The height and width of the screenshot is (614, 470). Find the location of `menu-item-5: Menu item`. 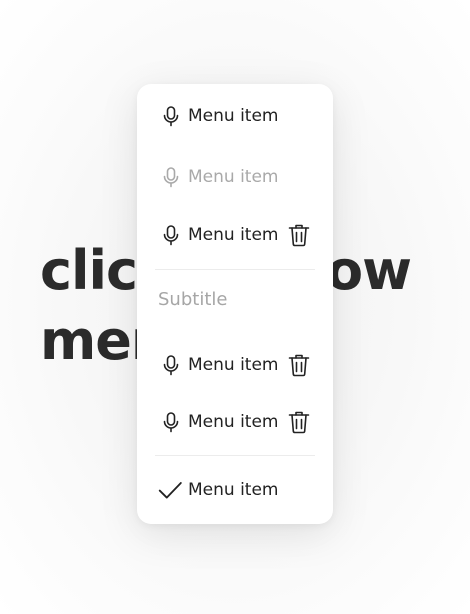

menu-item-5: Menu item is located at coordinates (235, 422).